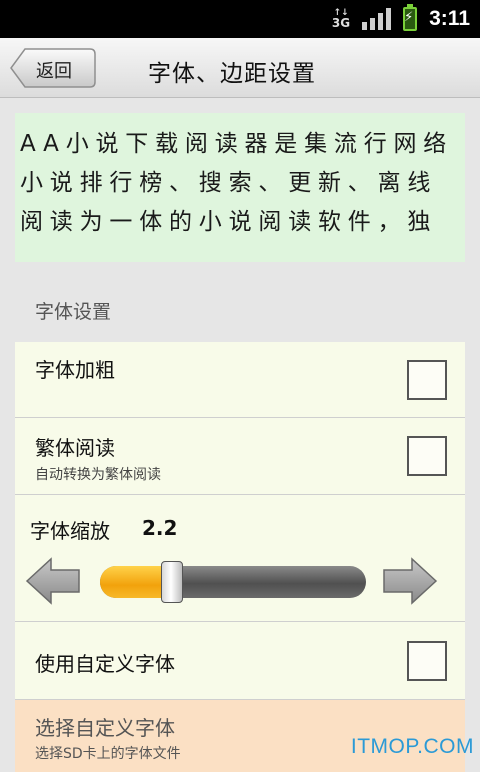 This screenshot has height=772, width=480. Describe the element at coordinates (54, 71) in the screenshot. I see `back-button-label: 返回` at that location.